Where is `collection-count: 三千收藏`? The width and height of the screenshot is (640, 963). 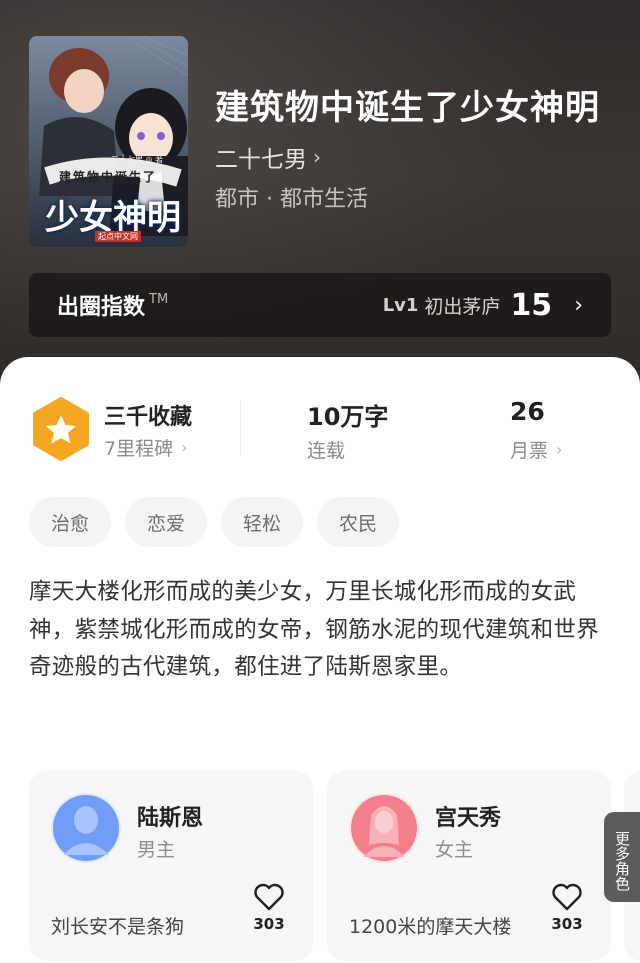 collection-count: 三千收藏 is located at coordinates (148, 417).